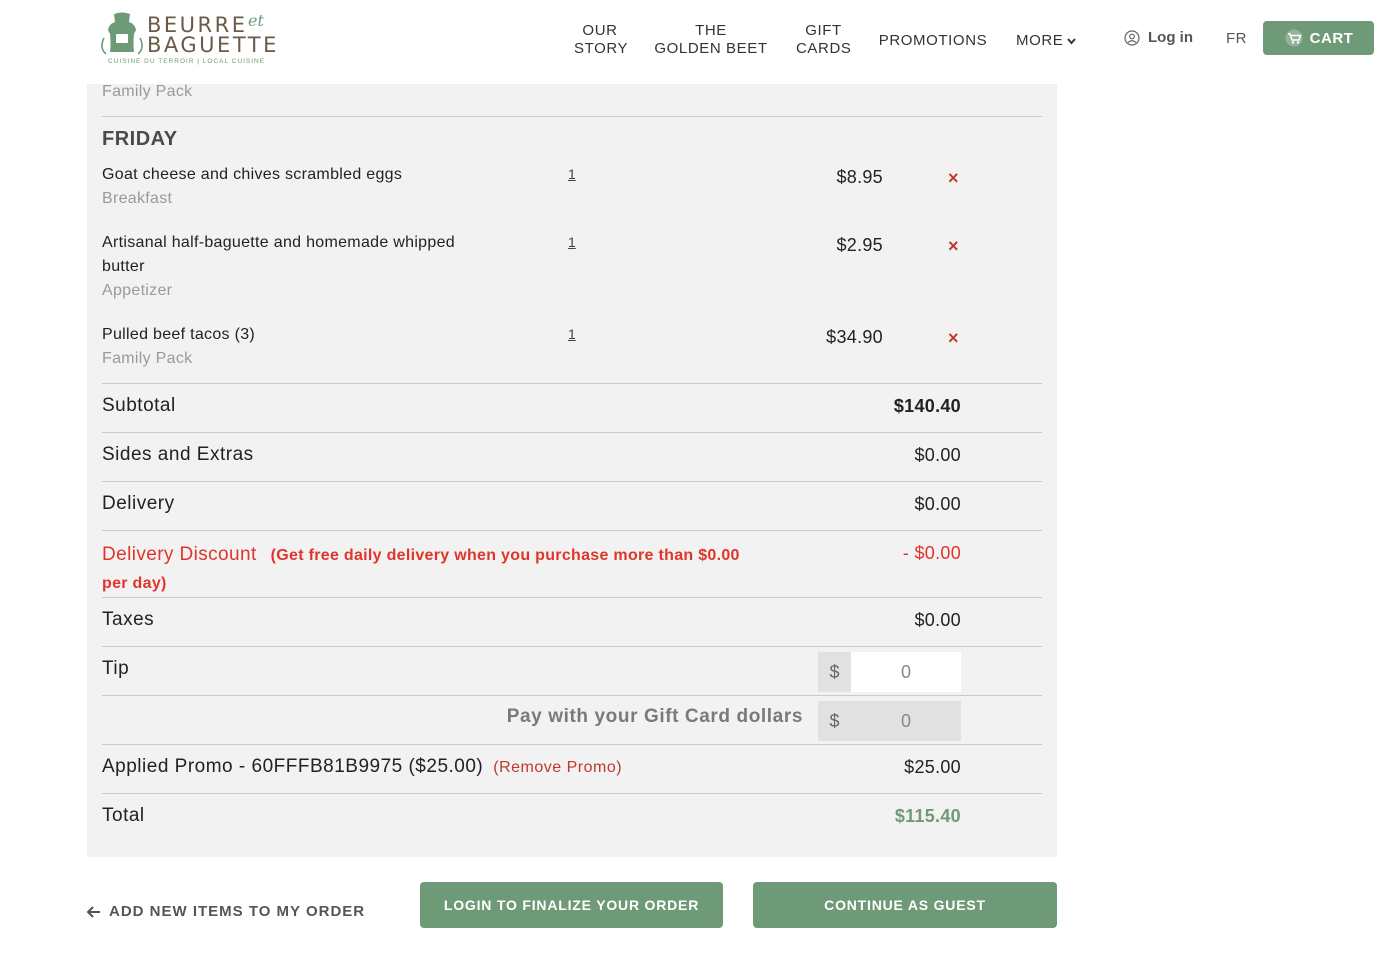 This screenshot has width=1385, height=956. I want to click on delivery-discount-label: Delivery Discount, so click(179, 554).